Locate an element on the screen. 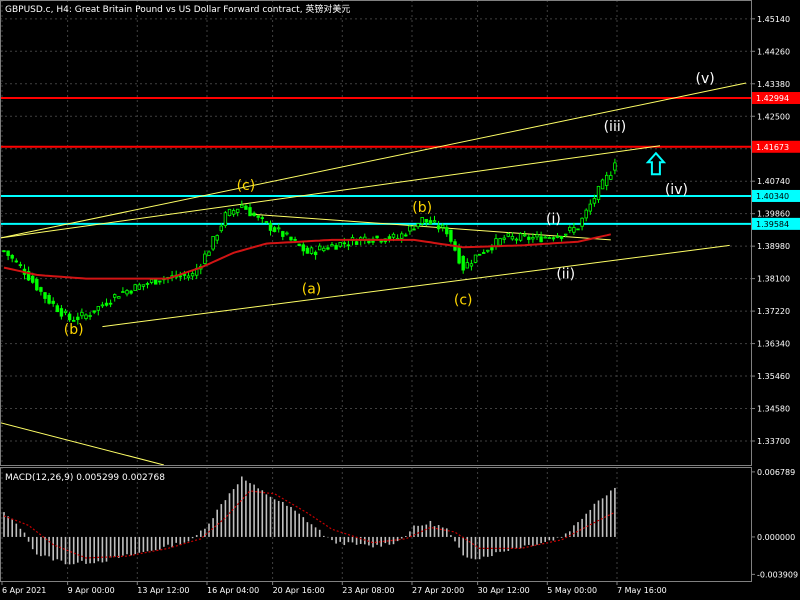  wave-label: (iii) is located at coordinates (615, 127).